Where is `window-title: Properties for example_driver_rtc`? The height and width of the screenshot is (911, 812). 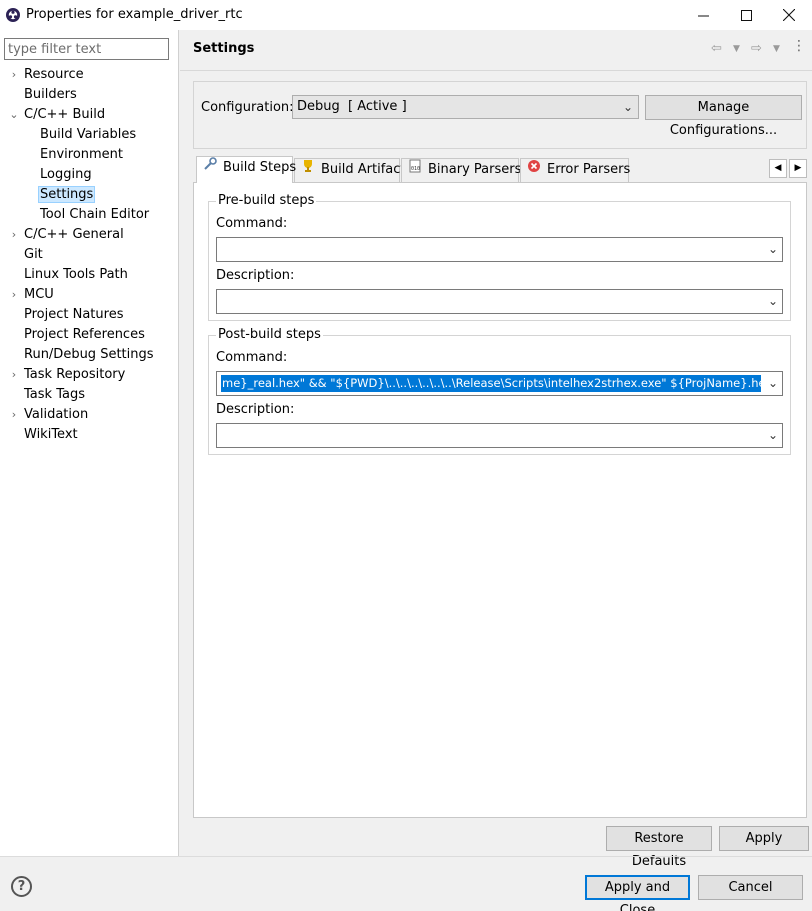 window-title: Properties for example_driver_rtc is located at coordinates (134, 14).